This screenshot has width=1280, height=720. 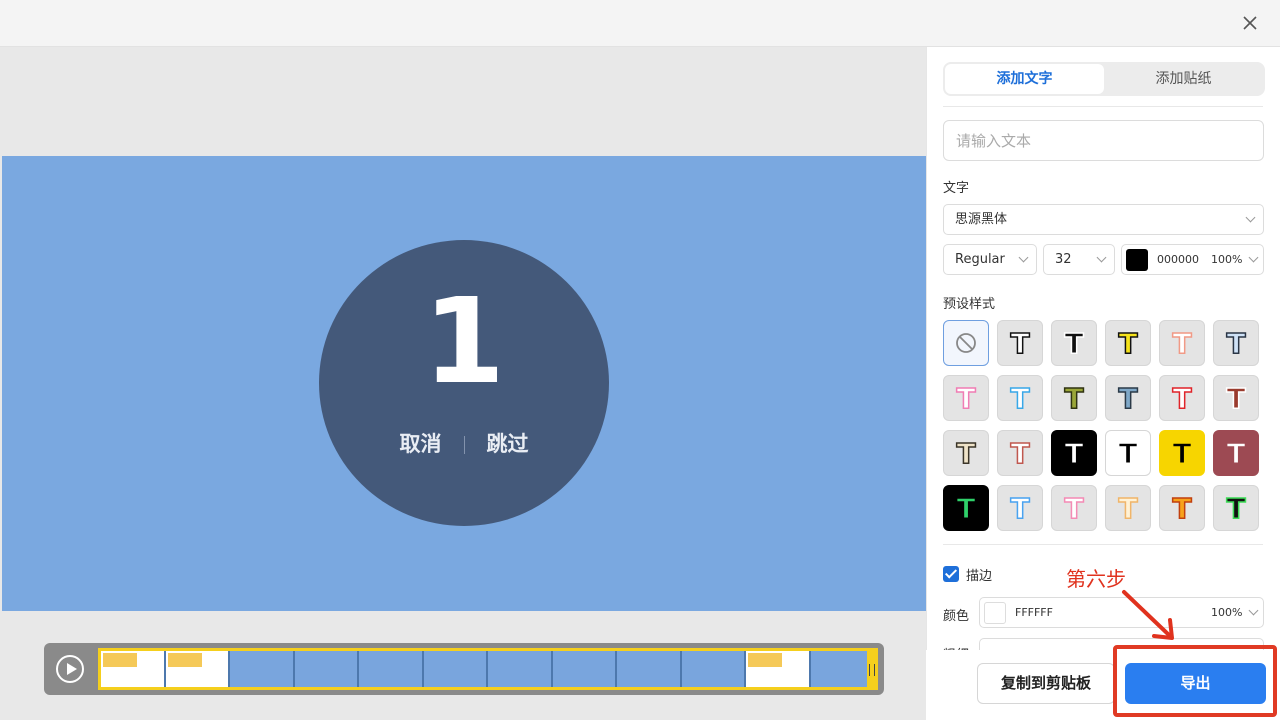 I want to click on copy-to-clipboard-button: 复制到剪贴板, so click(x=1046, y=683).